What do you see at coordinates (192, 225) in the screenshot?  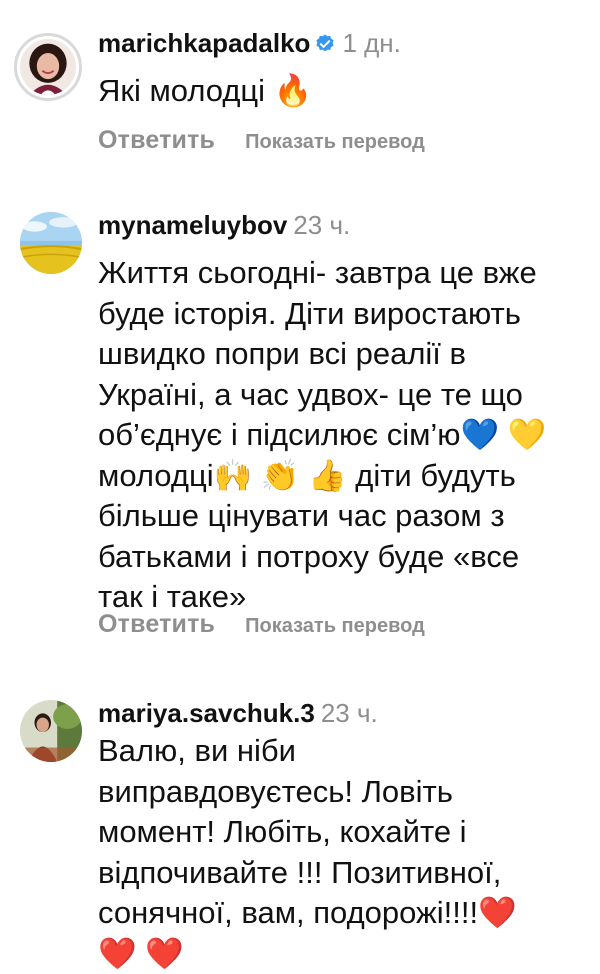 I see `username: mynameluybov` at bounding box center [192, 225].